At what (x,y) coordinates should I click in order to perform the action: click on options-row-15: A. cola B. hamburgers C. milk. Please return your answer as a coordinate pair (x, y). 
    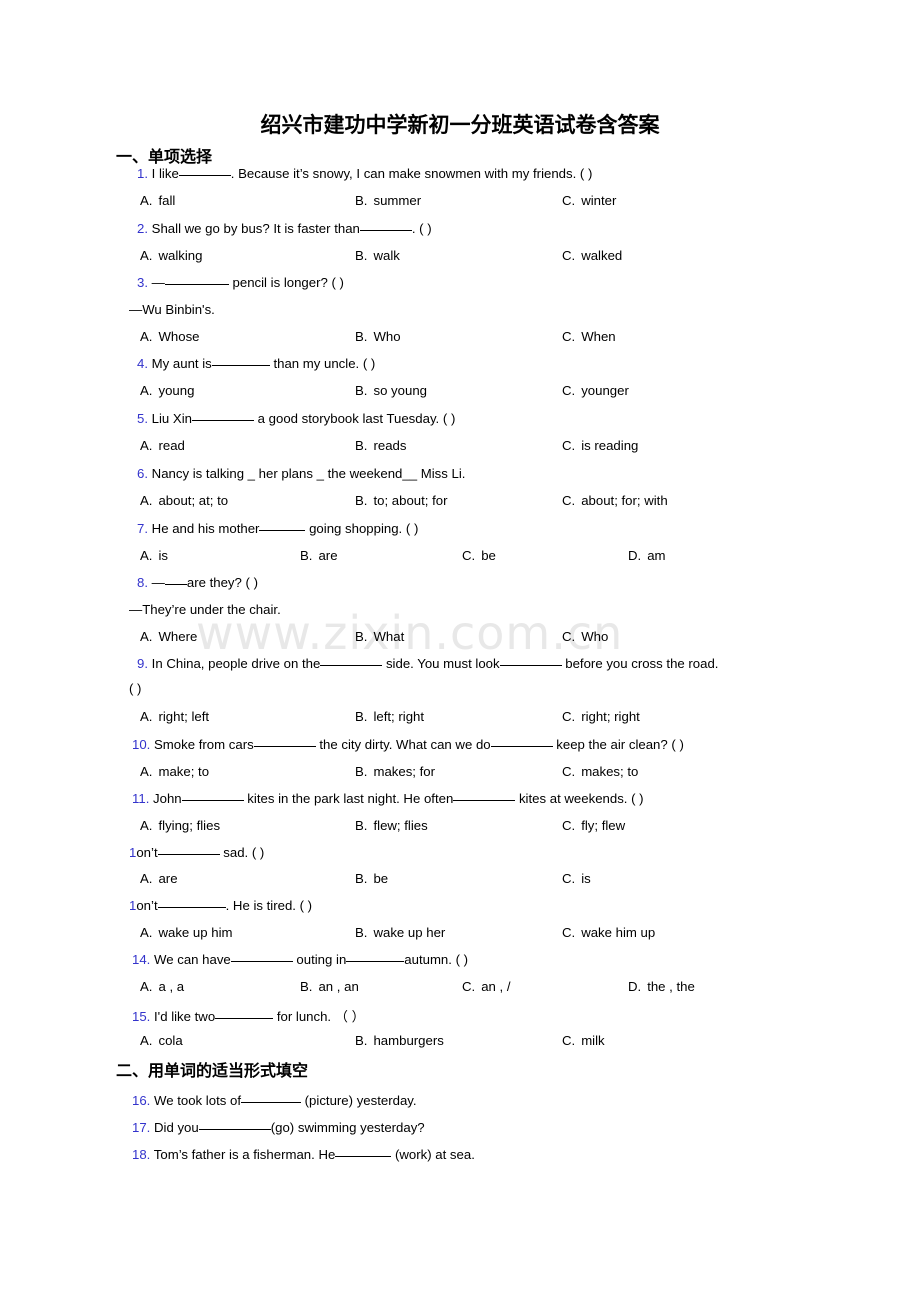
    Looking at the image, I should click on (460, 1042).